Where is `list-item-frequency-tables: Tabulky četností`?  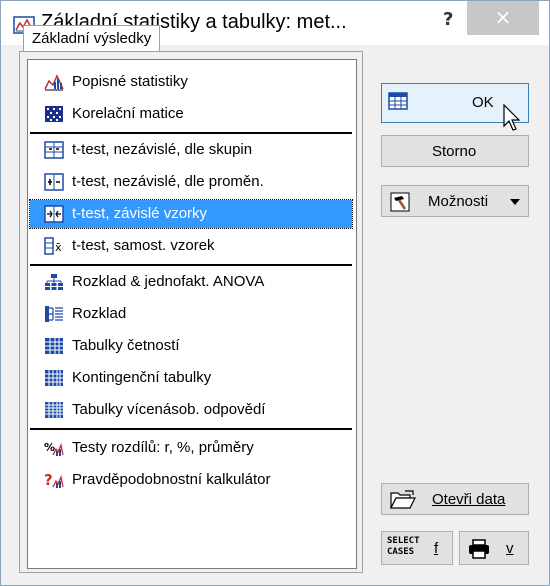 list-item-frequency-tables: Tabulky četností is located at coordinates (191, 346).